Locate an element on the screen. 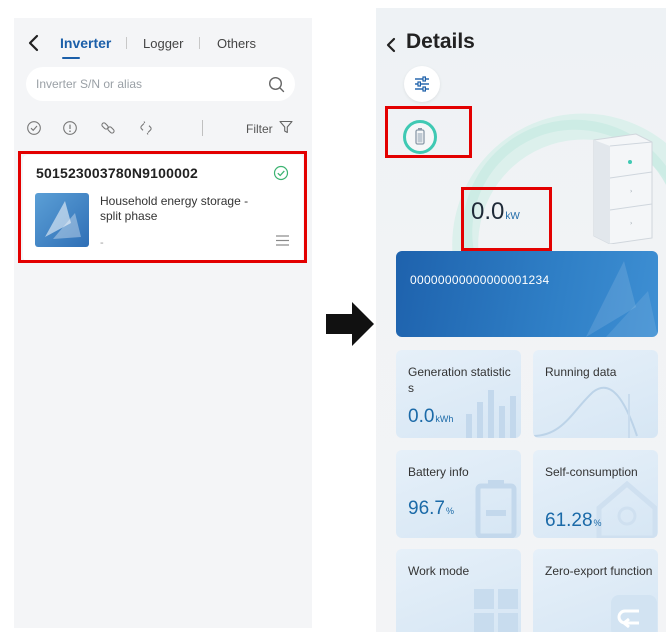  sliders-icon is located at coordinates (422, 84).